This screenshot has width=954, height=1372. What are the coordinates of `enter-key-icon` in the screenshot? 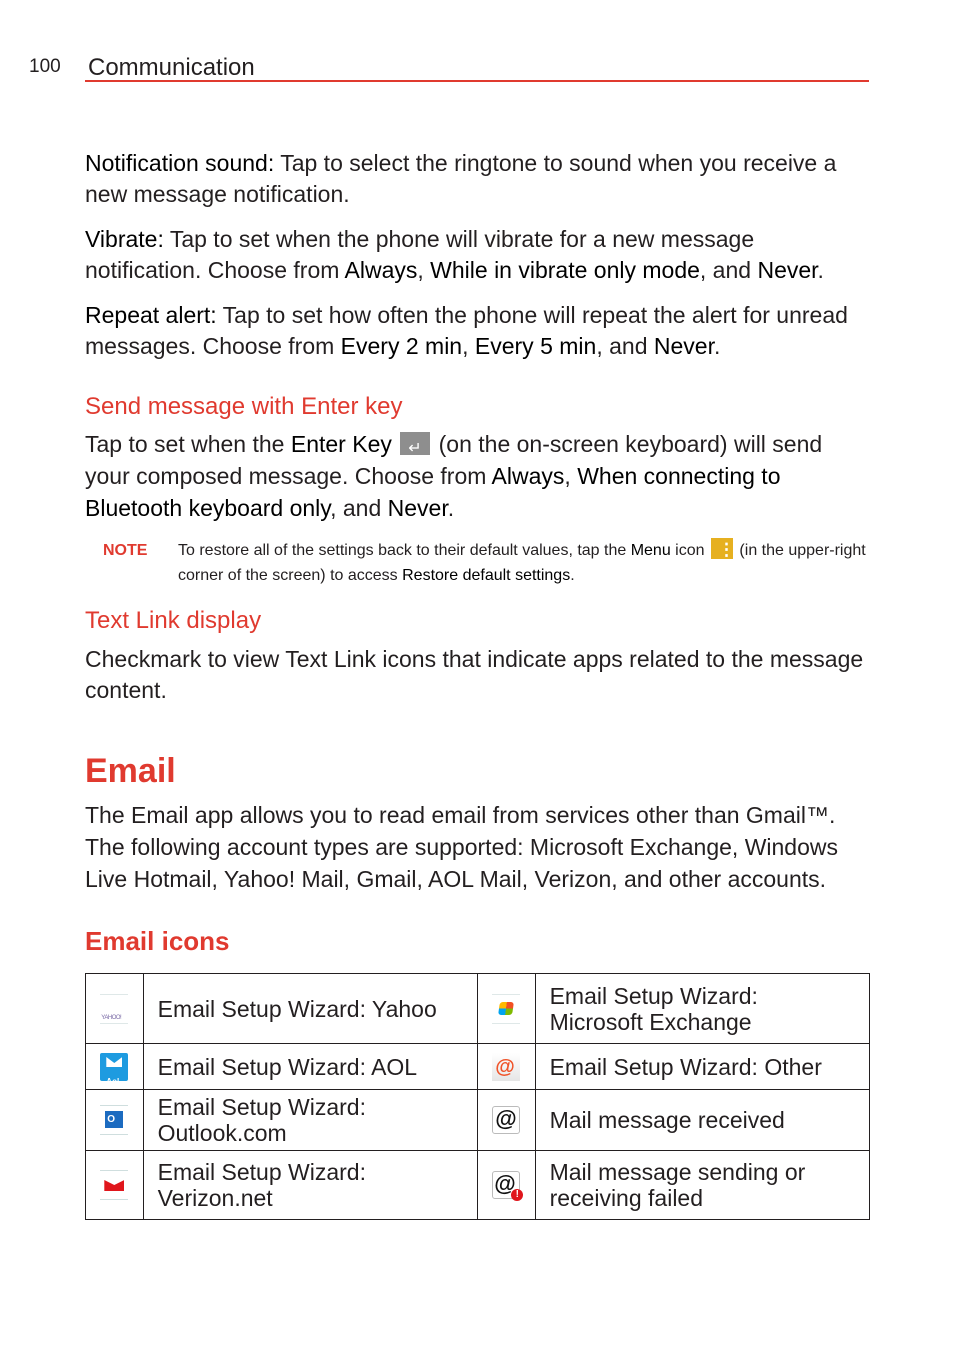 It's located at (415, 448).